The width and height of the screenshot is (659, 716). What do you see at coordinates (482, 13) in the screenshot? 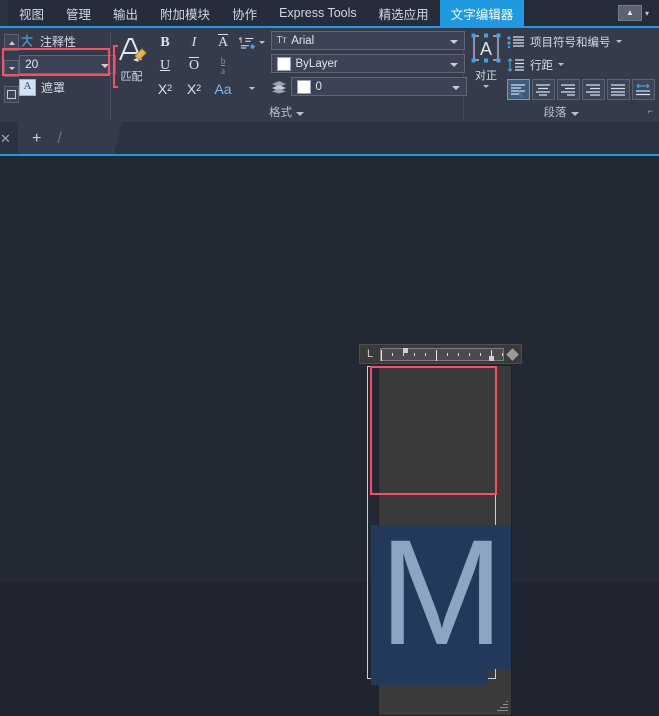
I see `ribbon-tab-text-editor: 文字编辑器` at bounding box center [482, 13].